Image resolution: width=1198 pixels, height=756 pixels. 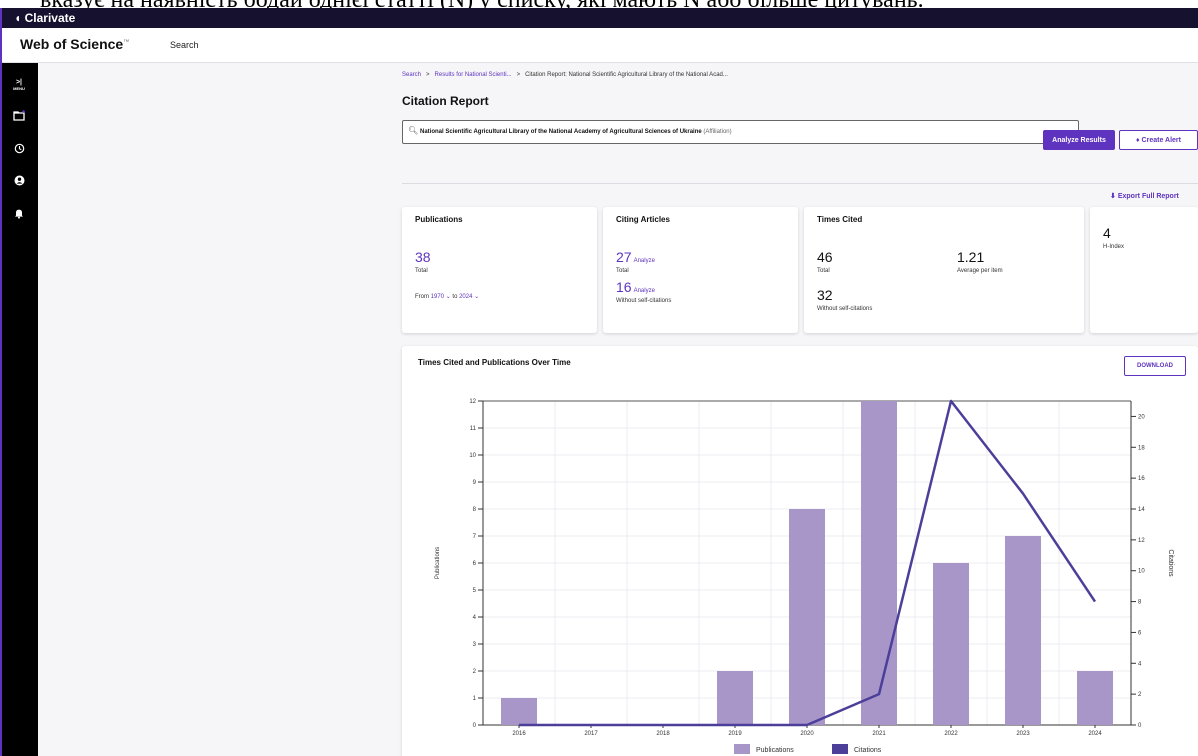 What do you see at coordinates (475, 591) in the screenshot?
I see `y-tick-label-left: 5` at bounding box center [475, 591].